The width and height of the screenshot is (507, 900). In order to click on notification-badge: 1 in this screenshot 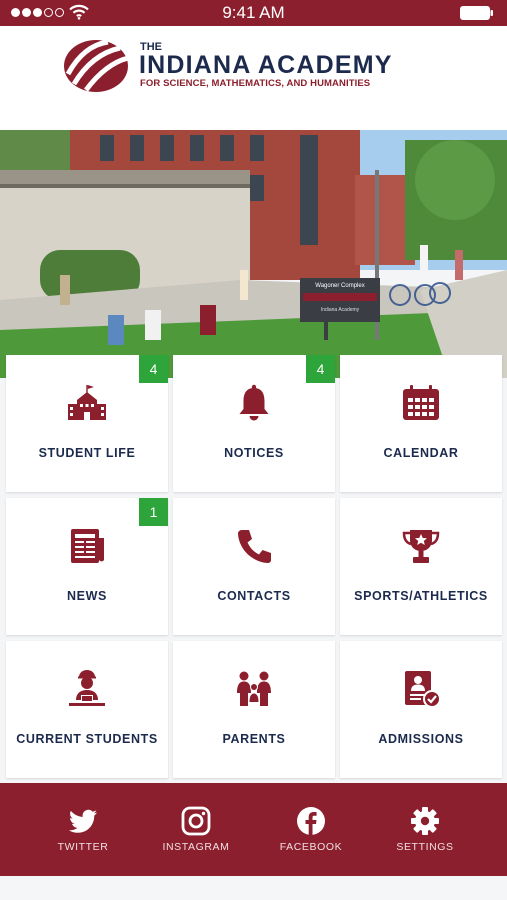, I will do `click(153, 512)`.